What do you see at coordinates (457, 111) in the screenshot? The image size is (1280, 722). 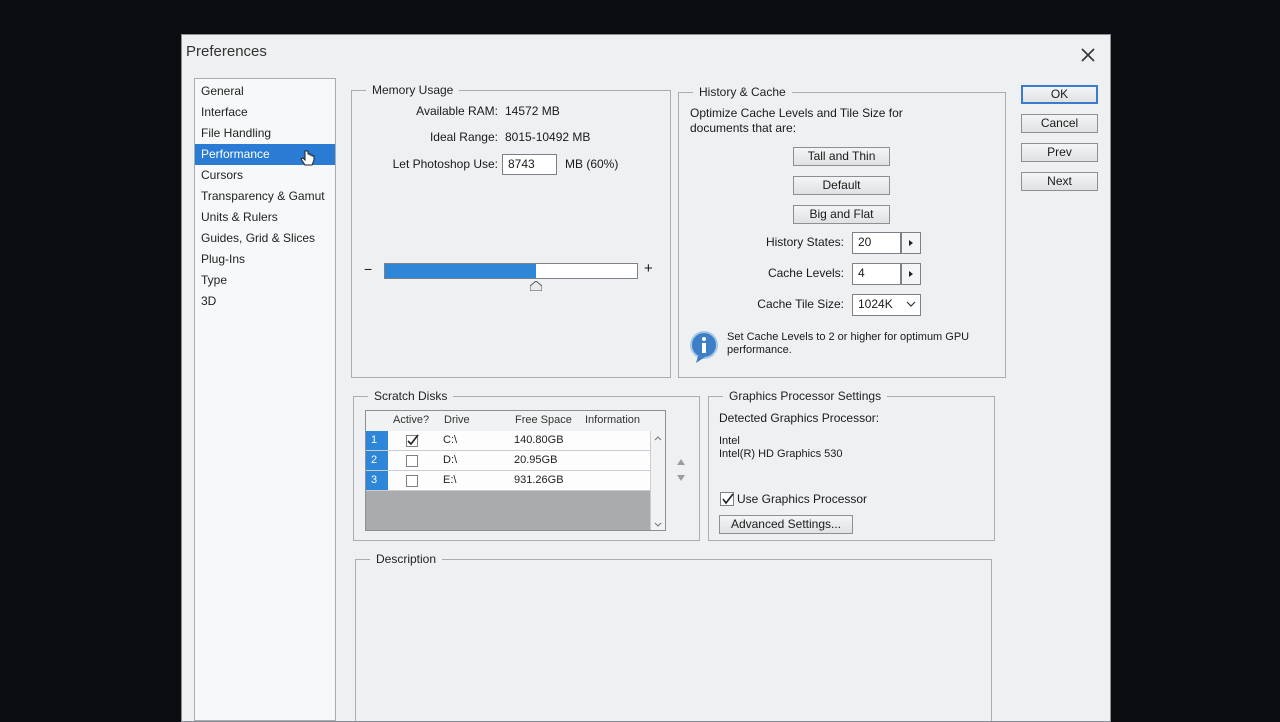 I see `available-ram-label: Available RAM:` at bounding box center [457, 111].